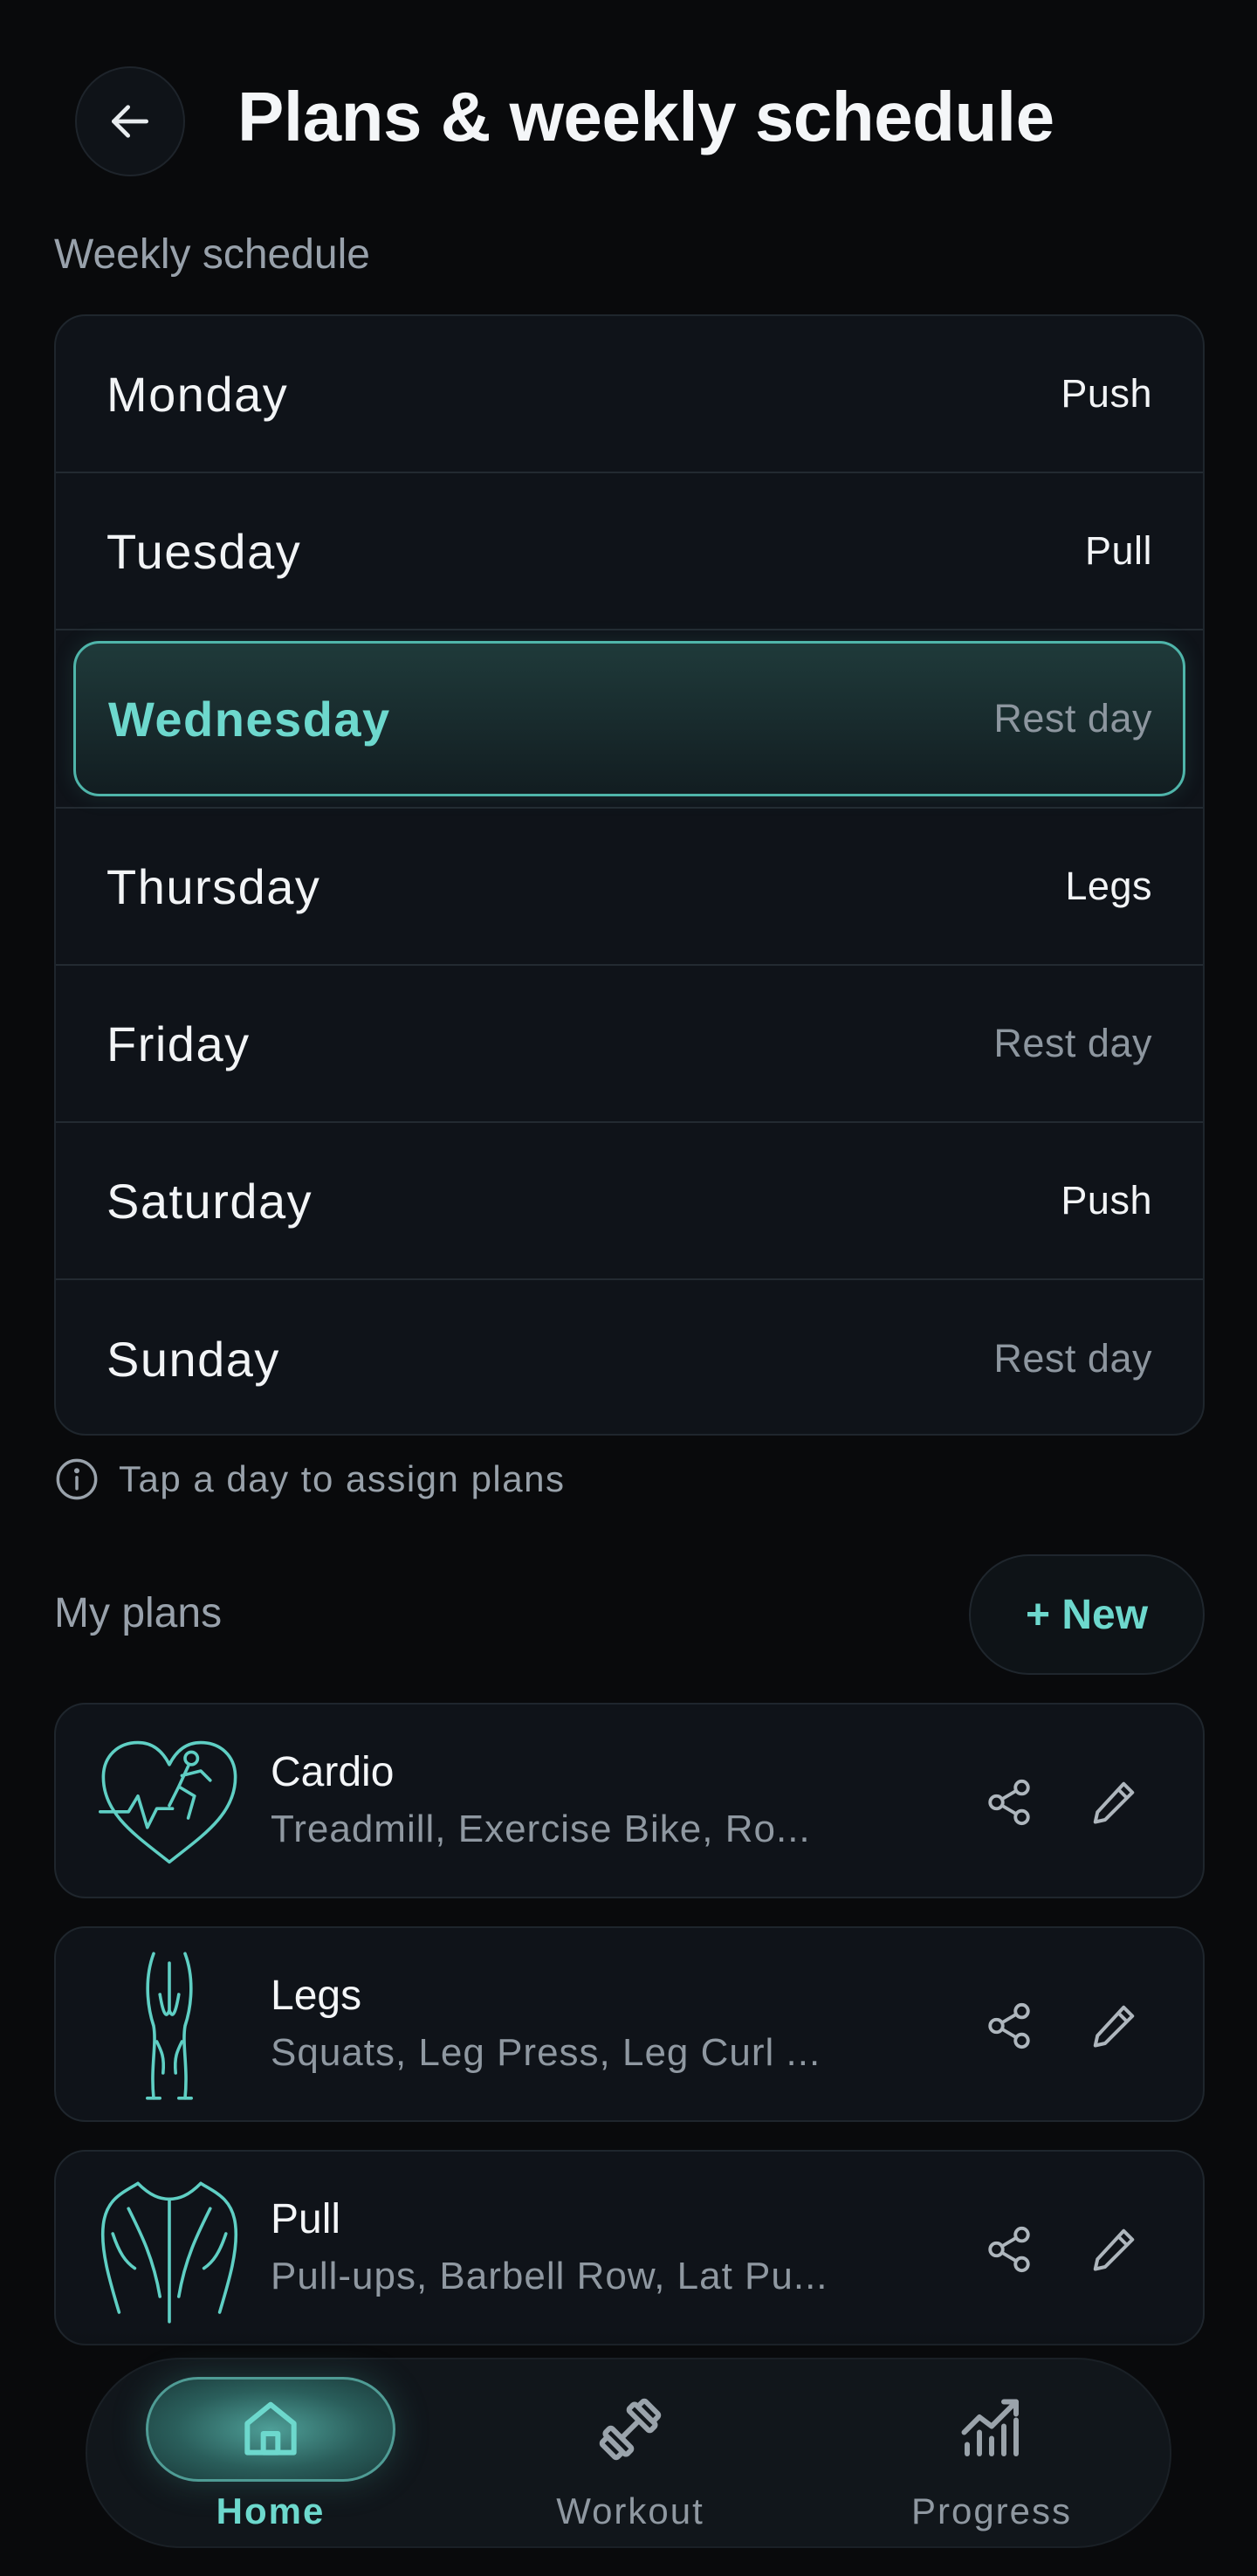  I want to click on my-plans-label: My plans, so click(138, 1613).